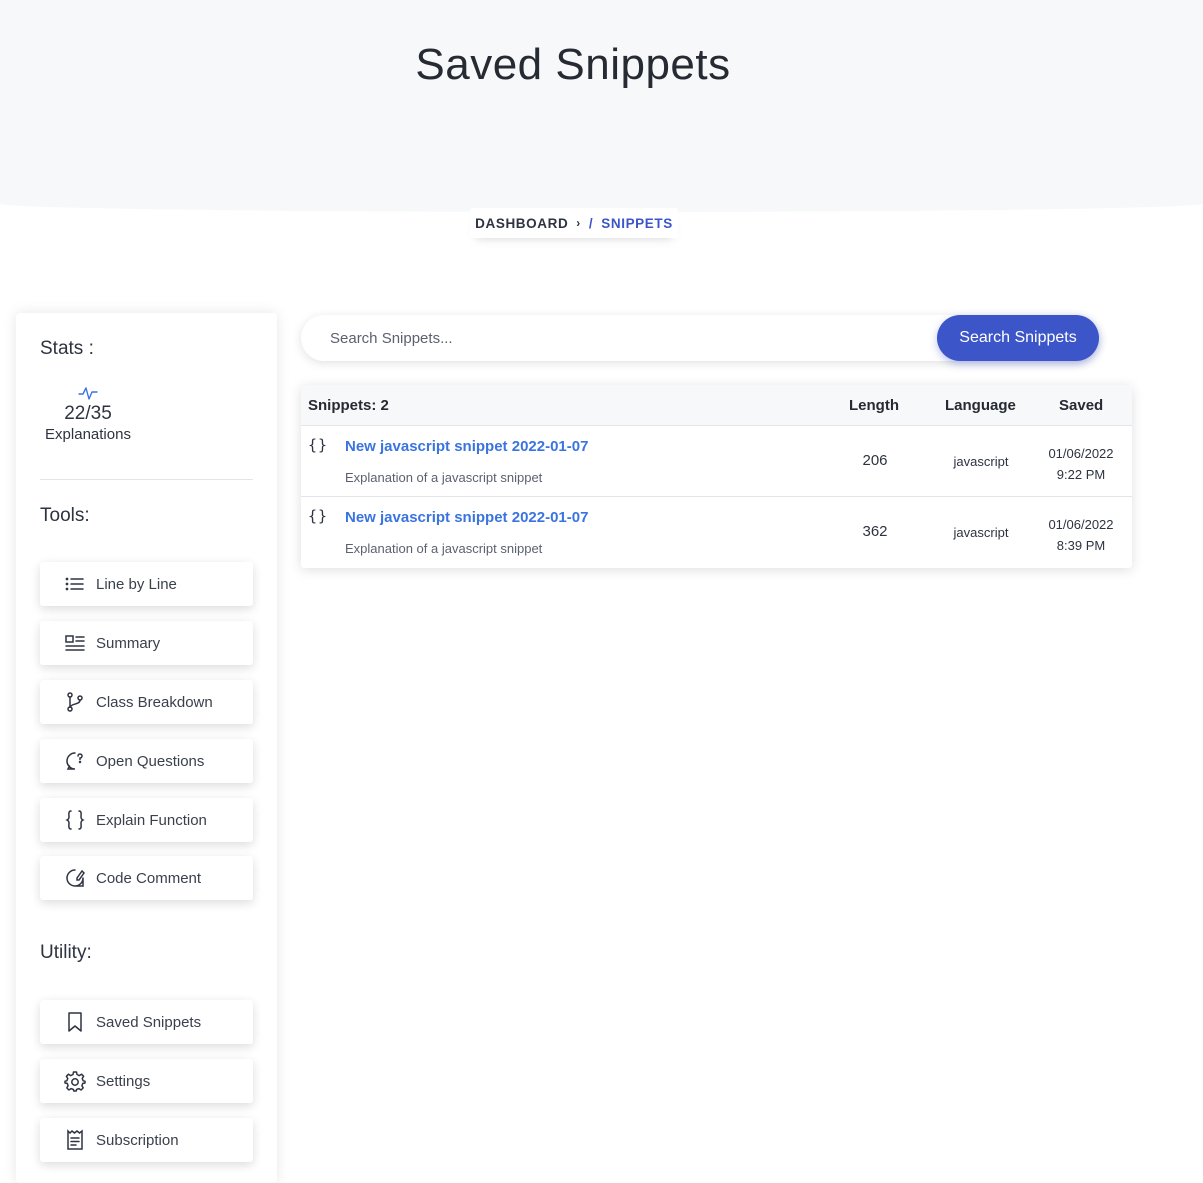 The image size is (1203, 1183). What do you see at coordinates (621, 338) in the screenshot?
I see `search-input` at bounding box center [621, 338].